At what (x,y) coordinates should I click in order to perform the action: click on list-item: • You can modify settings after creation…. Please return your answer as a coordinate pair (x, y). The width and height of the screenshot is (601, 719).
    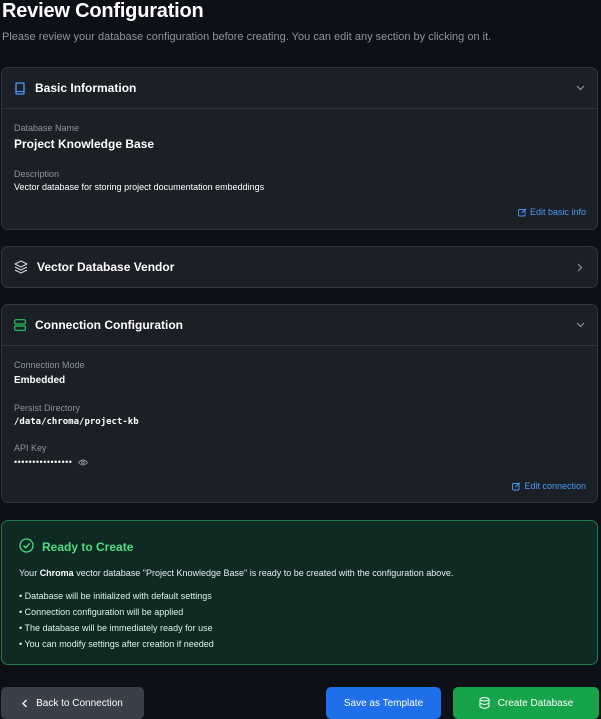
    Looking at the image, I should click on (116, 644).